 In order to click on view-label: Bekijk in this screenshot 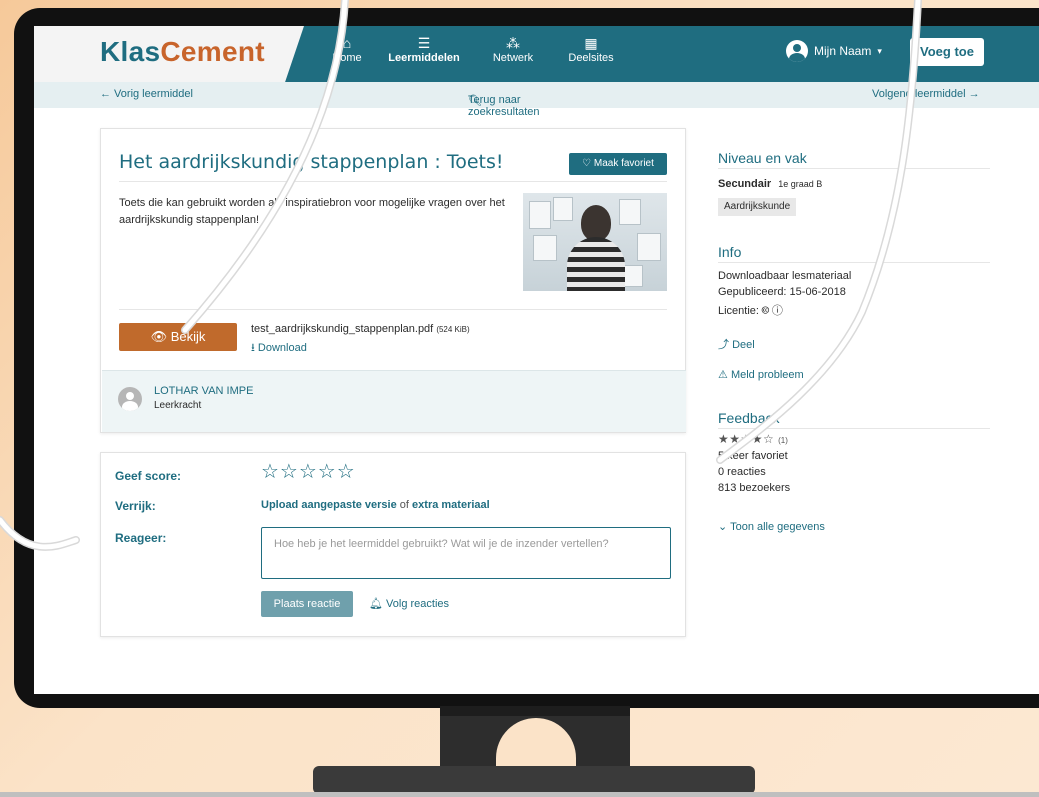, I will do `click(188, 336)`.